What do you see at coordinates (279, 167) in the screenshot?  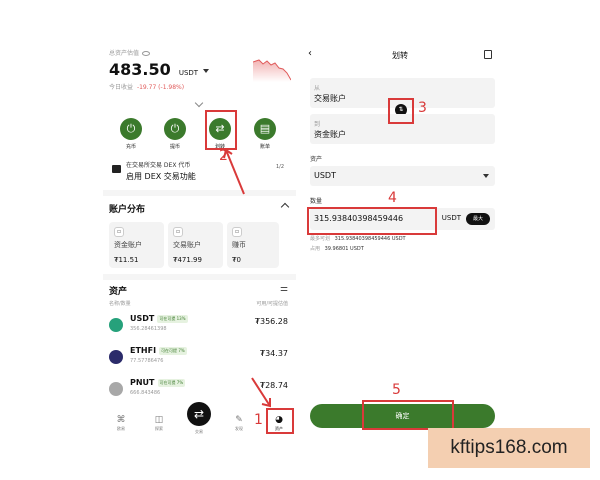 I see `dex-banner-page: 1/2` at bounding box center [279, 167].